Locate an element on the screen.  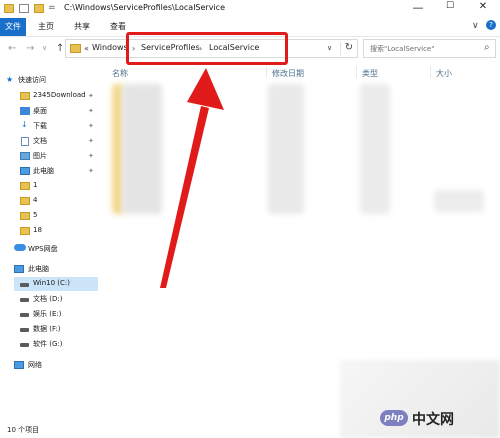
annotation-arrow is located at coordinates (192, 178).